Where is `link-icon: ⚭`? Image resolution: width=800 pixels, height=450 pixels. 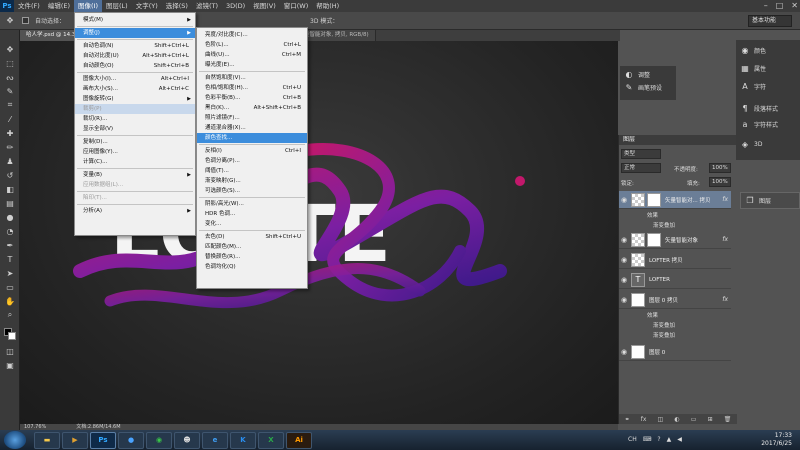 link-icon: ⚭ is located at coordinates (627, 419).